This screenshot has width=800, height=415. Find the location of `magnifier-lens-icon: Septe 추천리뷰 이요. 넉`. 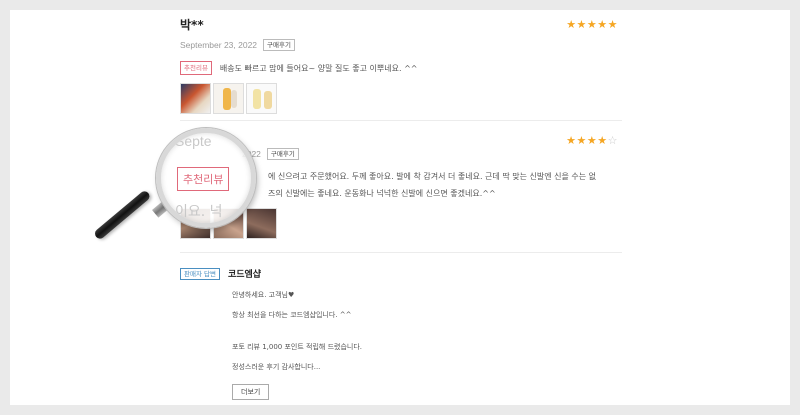

magnifier-lens-icon: Septe 추천리뷰 이요. 넉 is located at coordinates (206, 178).